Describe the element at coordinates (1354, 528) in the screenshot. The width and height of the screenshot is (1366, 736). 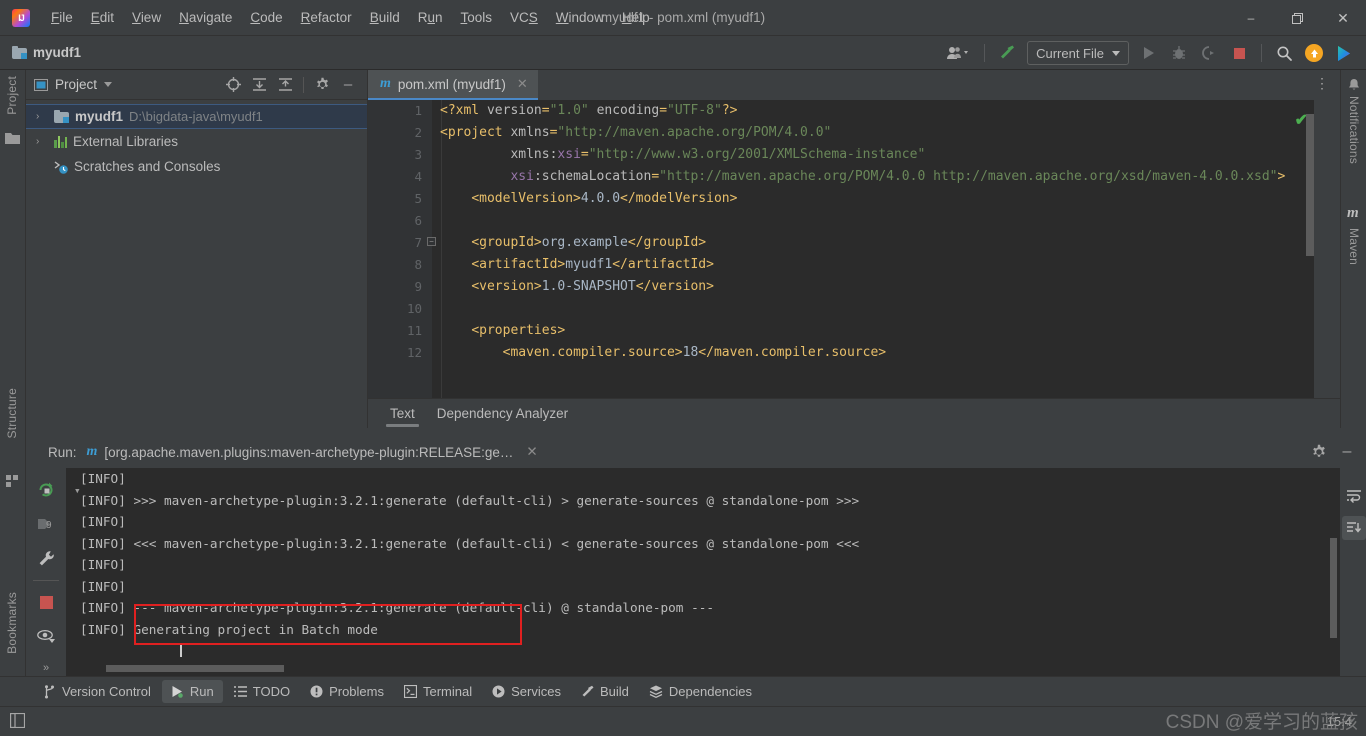
I see `scroll-to-end-icon` at that location.